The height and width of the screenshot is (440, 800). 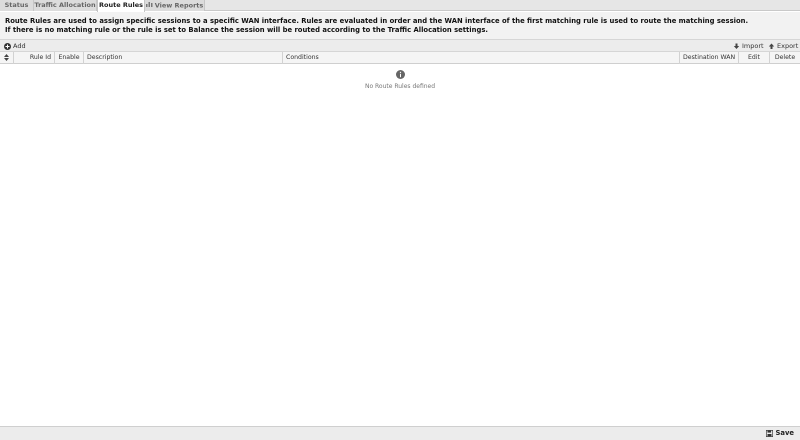 What do you see at coordinates (400, 45) in the screenshot?
I see `grid-toolbar: Add Import Export` at bounding box center [400, 45].